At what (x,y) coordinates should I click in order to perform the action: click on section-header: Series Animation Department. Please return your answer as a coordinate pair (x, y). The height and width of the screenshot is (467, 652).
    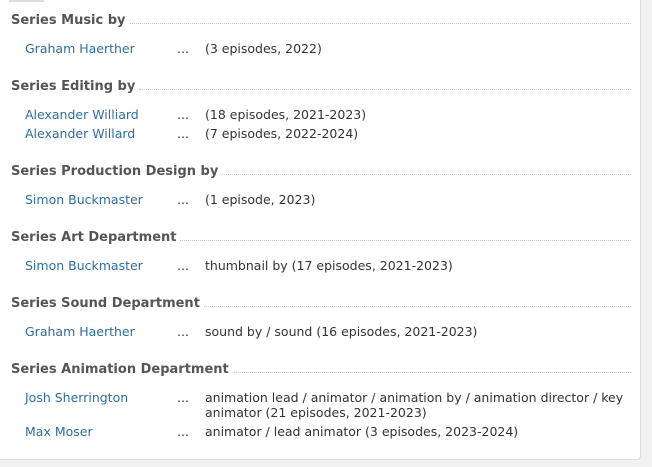
    Looking at the image, I should click on (321, 370).